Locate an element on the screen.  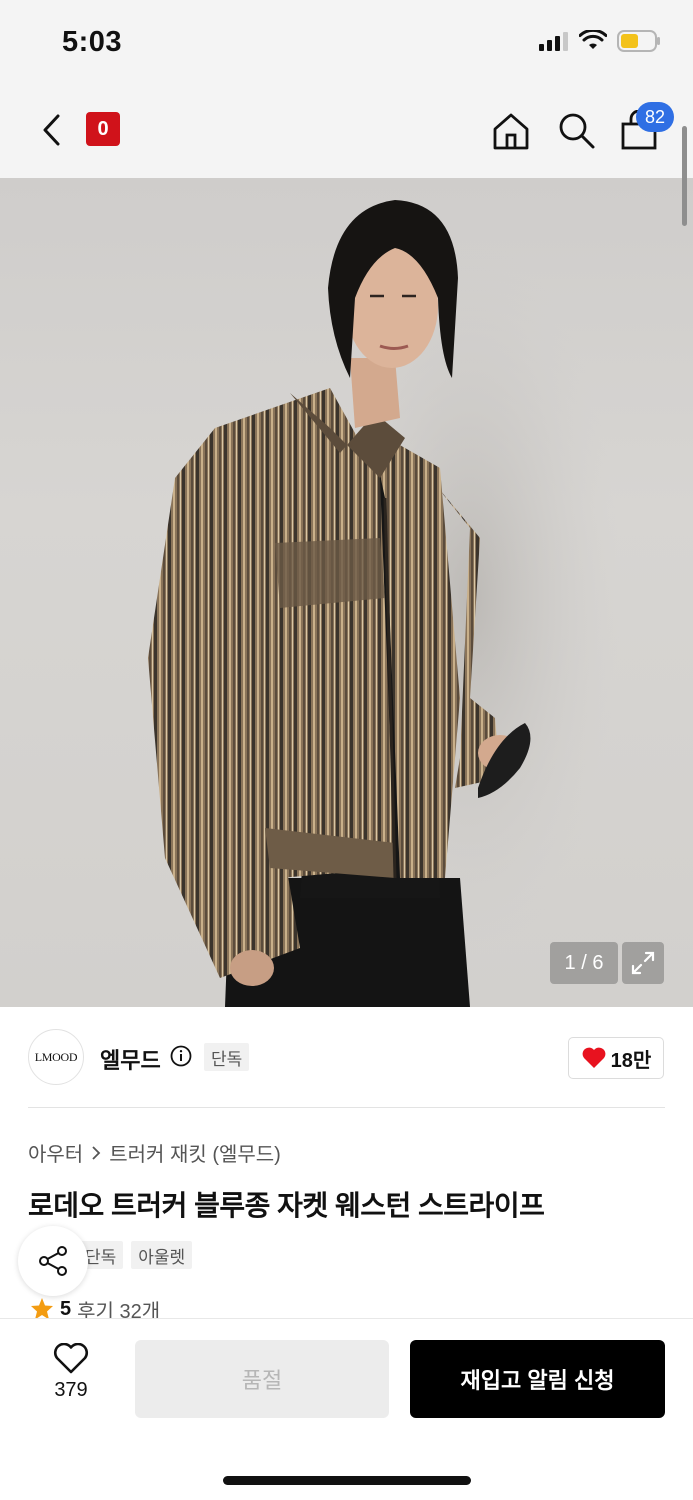
expand-icon is located at coordinates (643, 963).